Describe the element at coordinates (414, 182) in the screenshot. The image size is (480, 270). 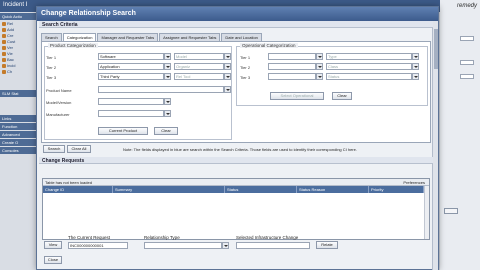
I see `preferences-menu: Preferences` at that location.